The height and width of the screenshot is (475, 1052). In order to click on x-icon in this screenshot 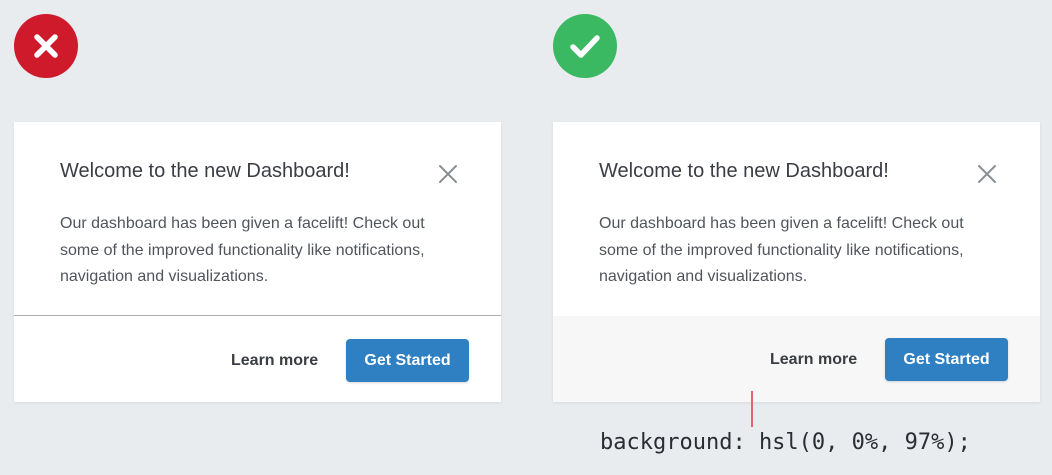, I will do `click(46, 46)`.